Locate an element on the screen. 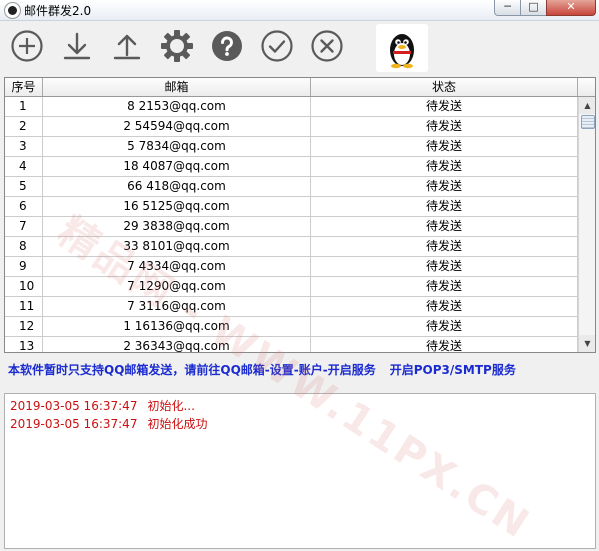 The height and width of the screenshot is (551, 599). toolbar is located at coordinates (299, 47).